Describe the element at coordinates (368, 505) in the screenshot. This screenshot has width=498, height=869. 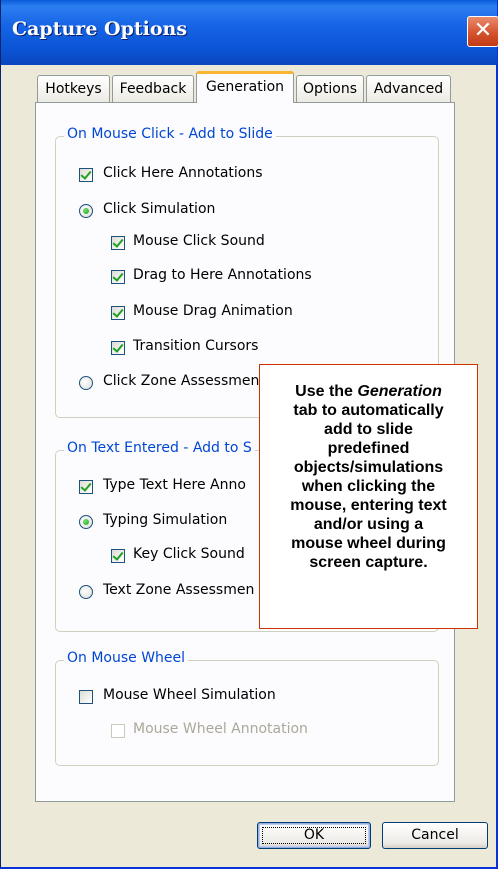
I see `callout-line-7: mouse, entering text` at that location.